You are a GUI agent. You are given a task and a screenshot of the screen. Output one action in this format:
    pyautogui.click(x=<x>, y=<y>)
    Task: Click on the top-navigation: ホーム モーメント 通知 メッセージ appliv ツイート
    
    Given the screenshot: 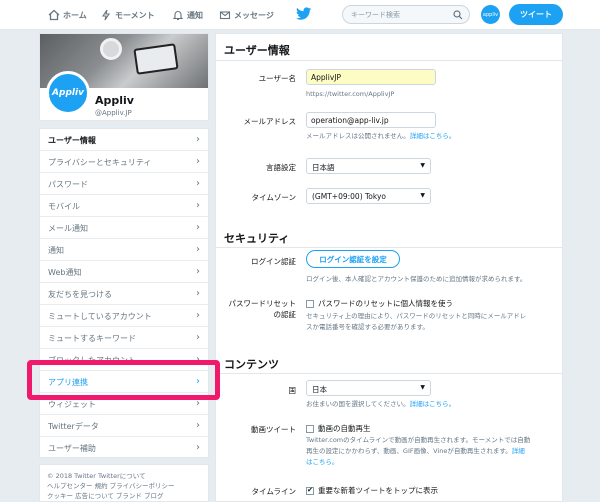 What is the action you would take?
    pyautogui.click(x=300, y=15)
    